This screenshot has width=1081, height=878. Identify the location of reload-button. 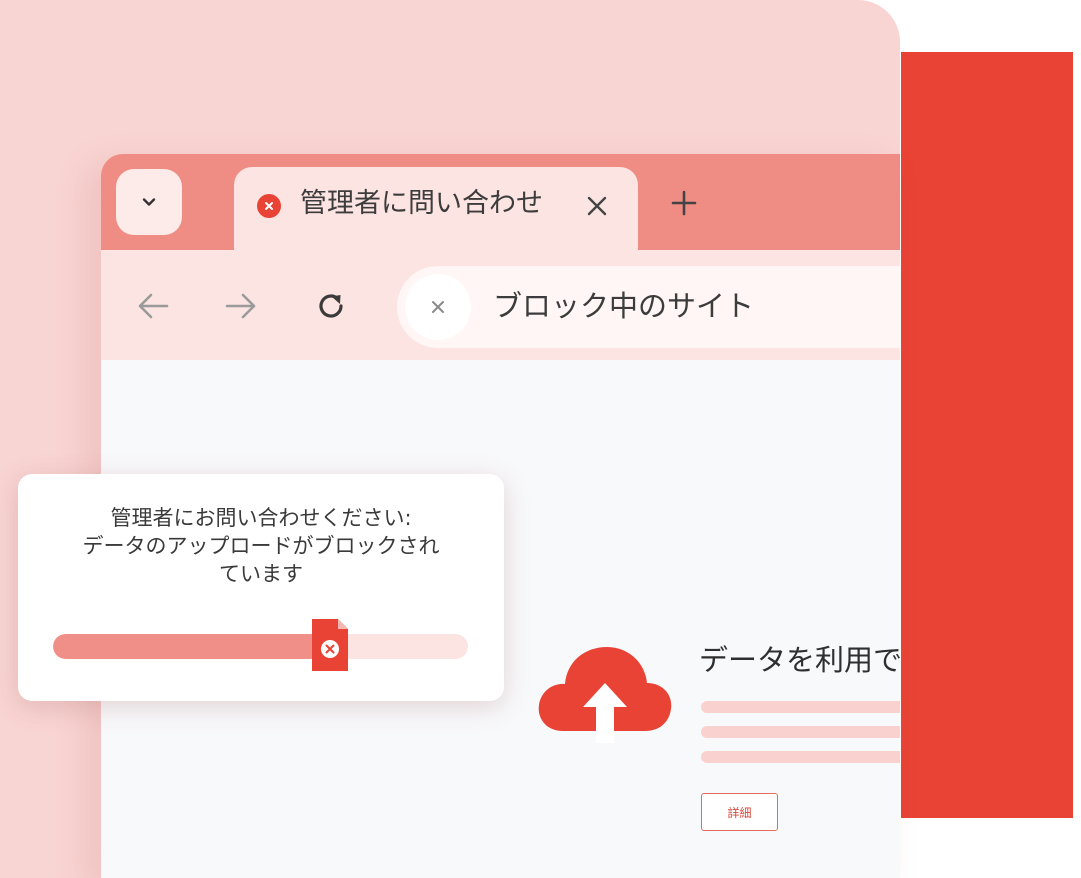
(331, 306).